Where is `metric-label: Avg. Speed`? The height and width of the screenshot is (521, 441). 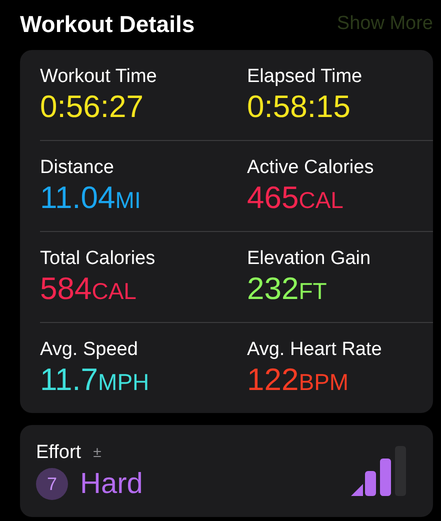
metric-label: Avg. Speed is located at coordinates (89, 349).